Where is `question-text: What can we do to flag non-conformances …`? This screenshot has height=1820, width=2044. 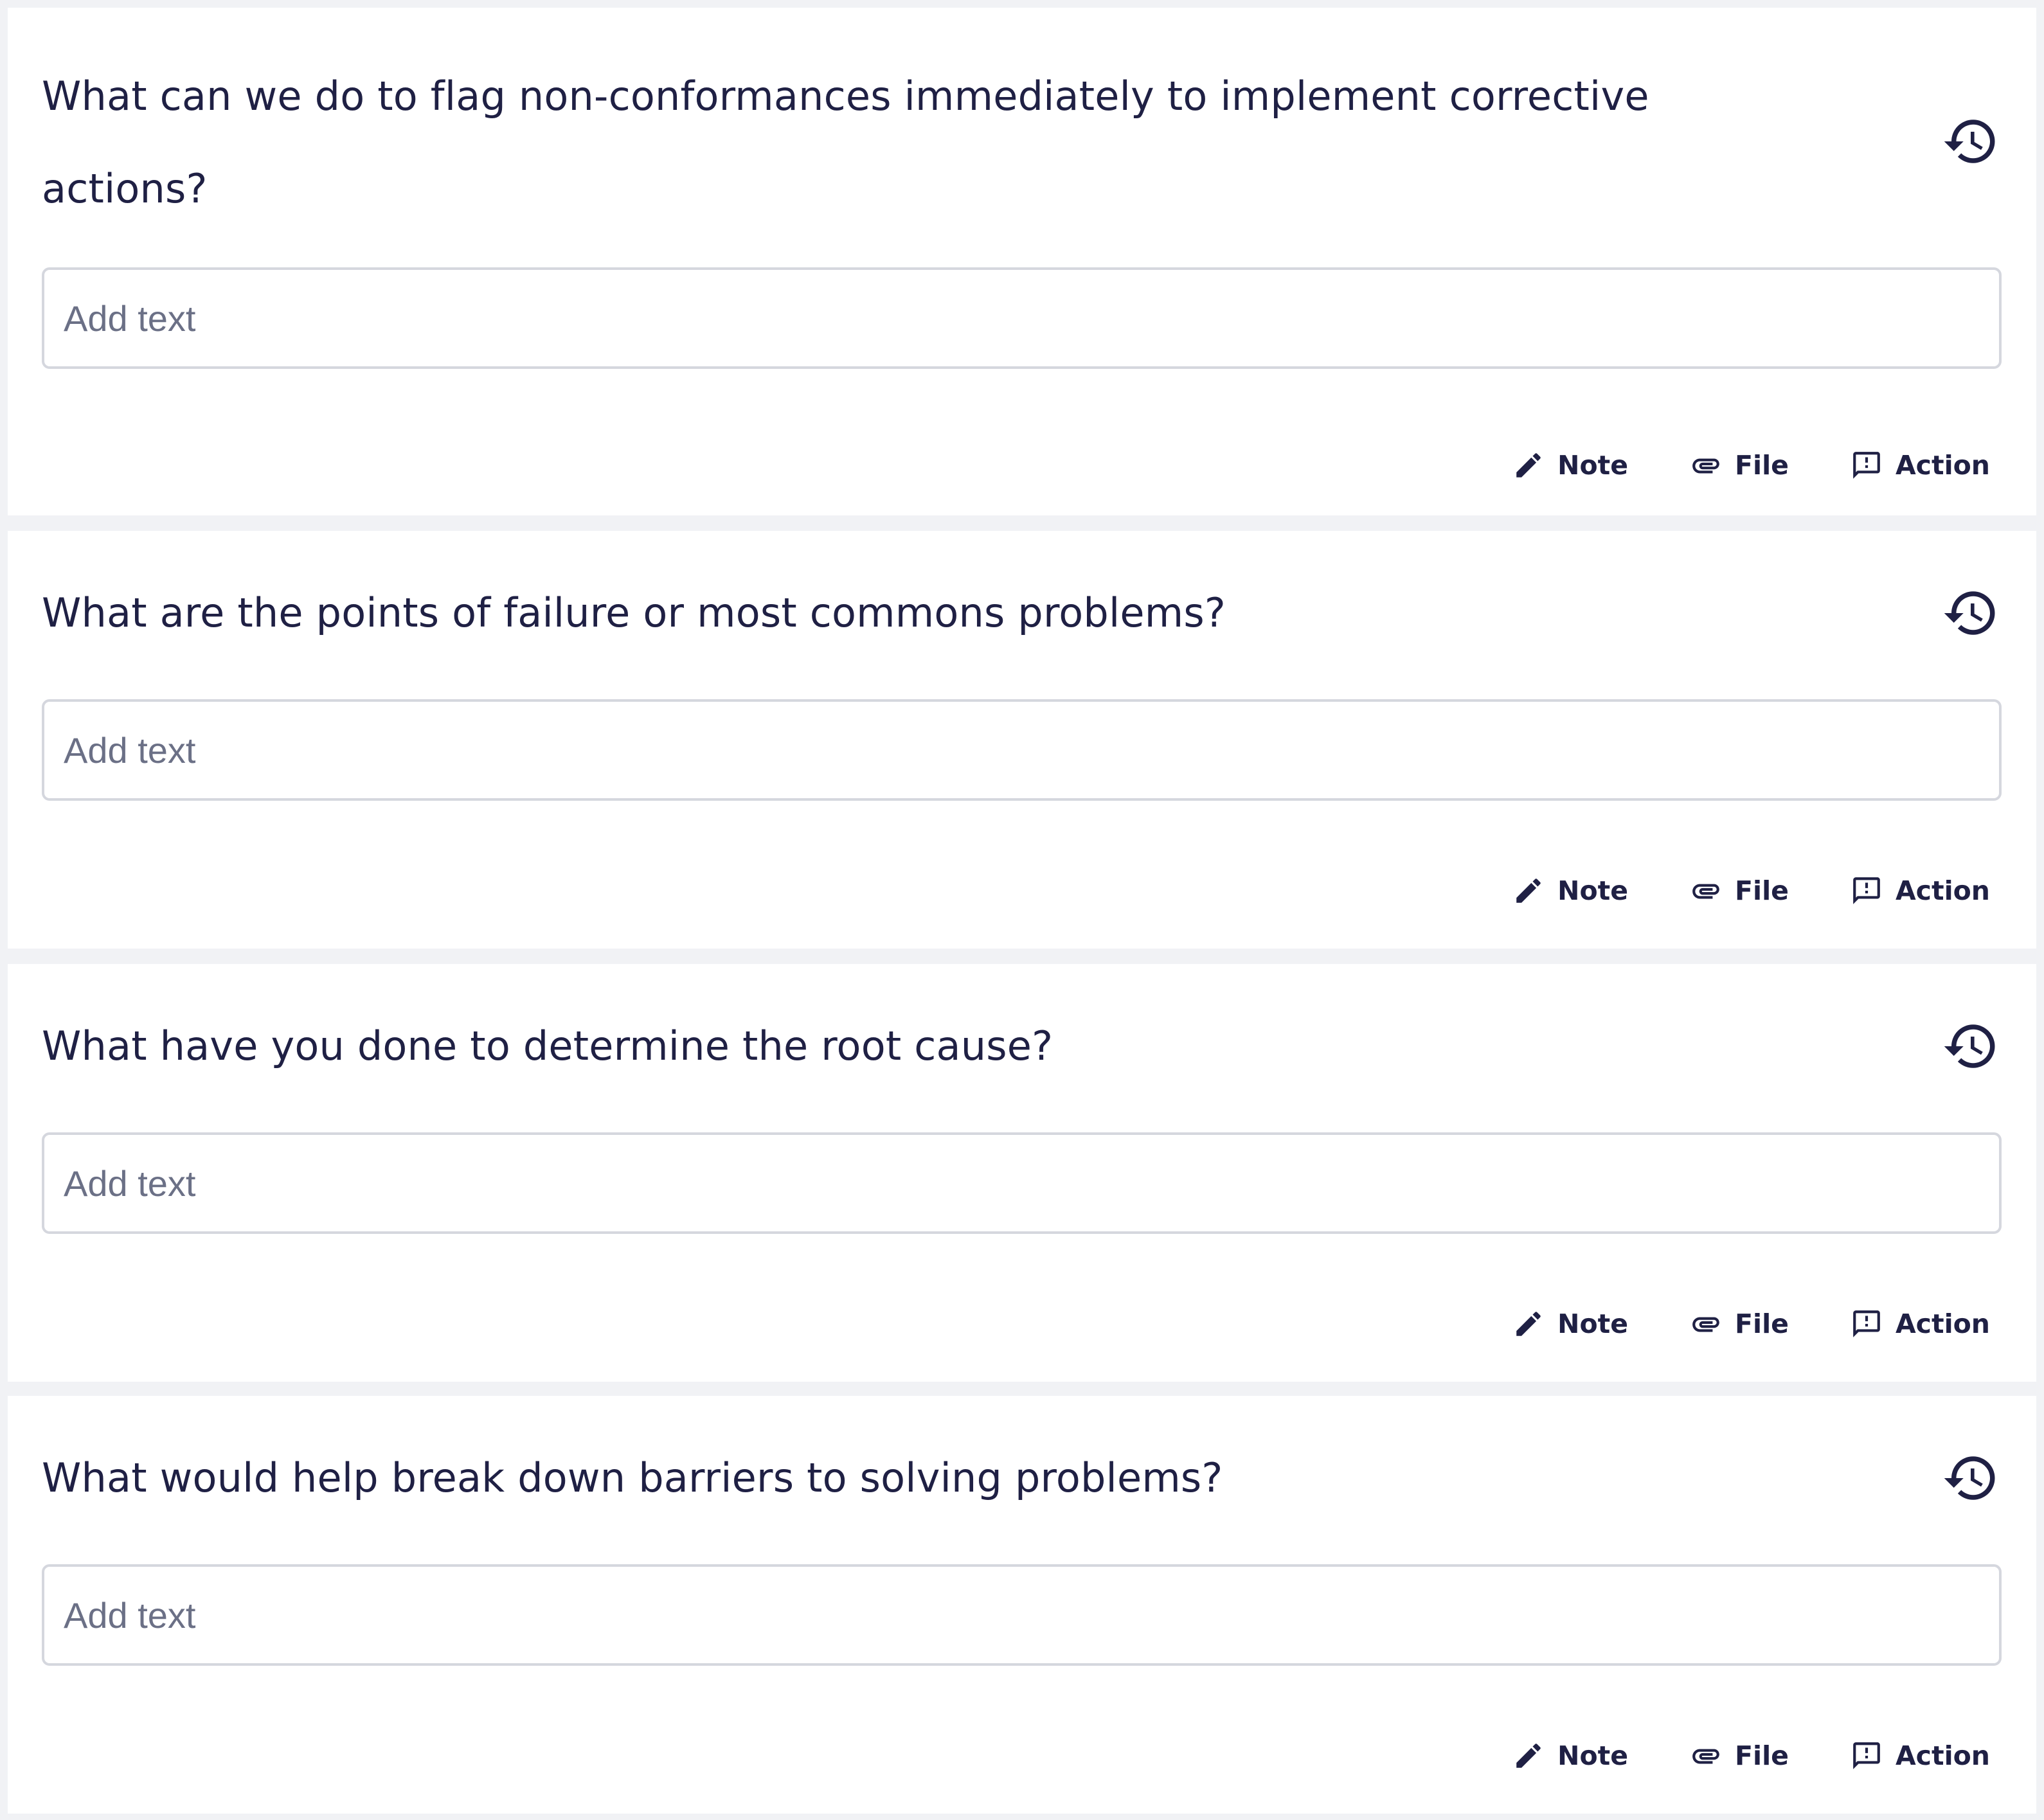 question-text: What can we do to flag non-conformances … is located at coordinates (845, 142).